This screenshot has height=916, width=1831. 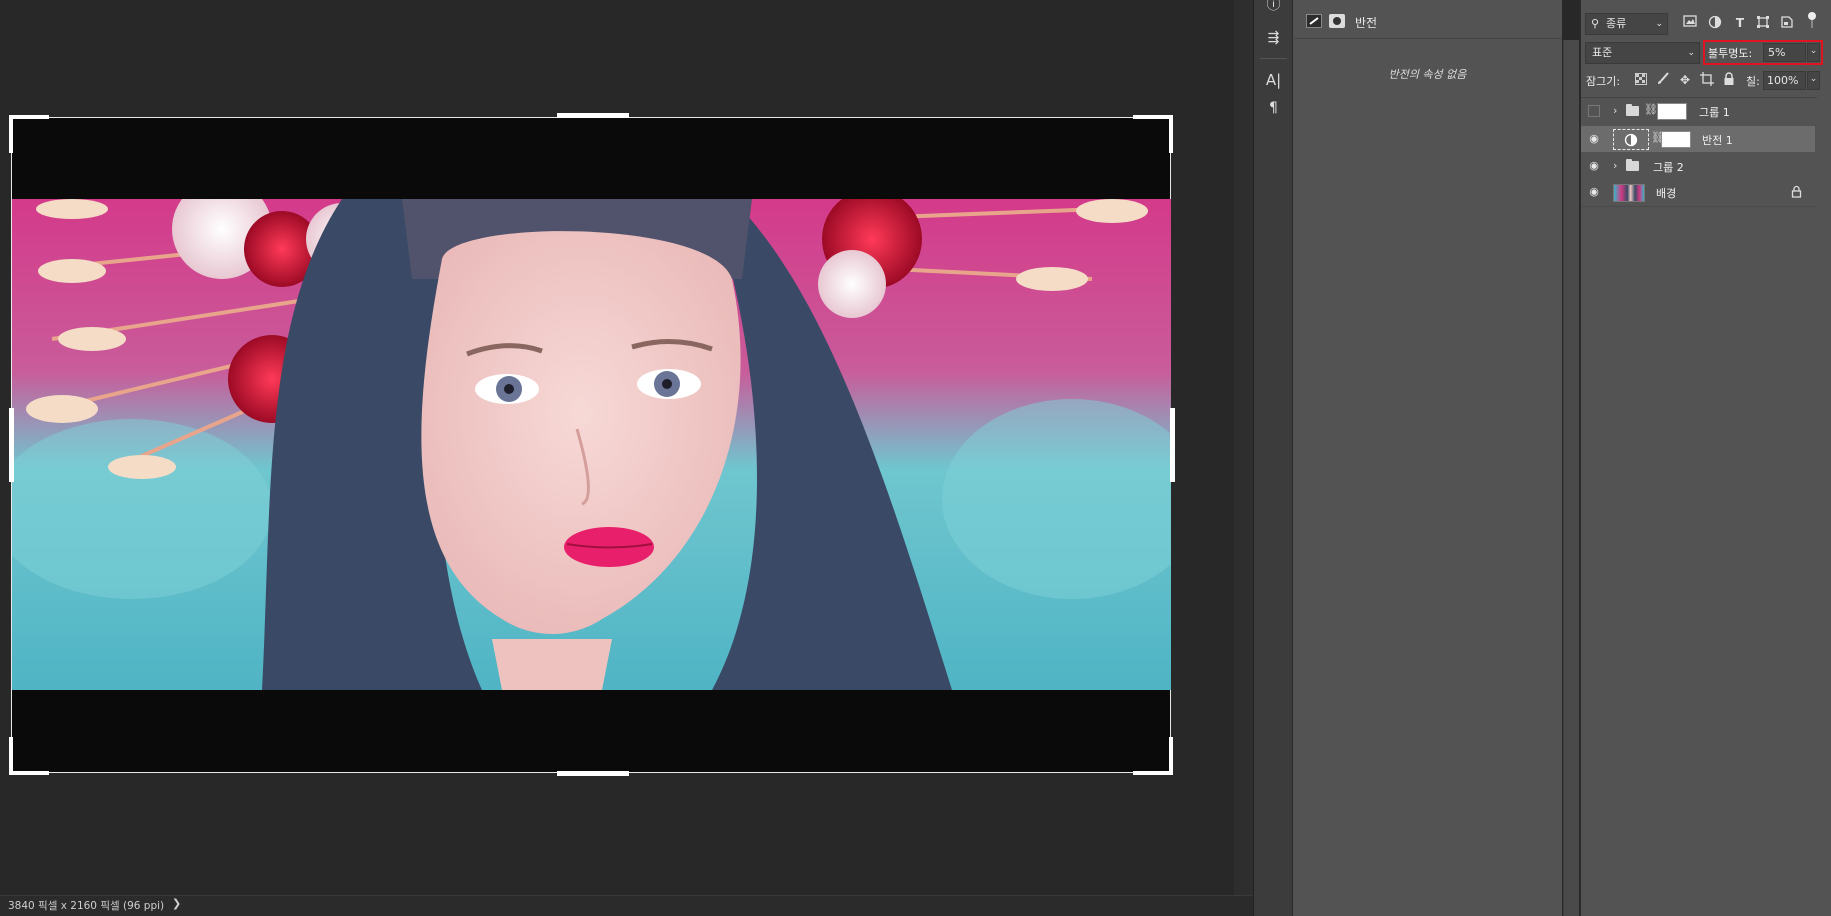 What do you see at coordinates (11, 756) in the screenshot?
I see `transform-handle-bottom-left-v` at bounding box center [11, 756].